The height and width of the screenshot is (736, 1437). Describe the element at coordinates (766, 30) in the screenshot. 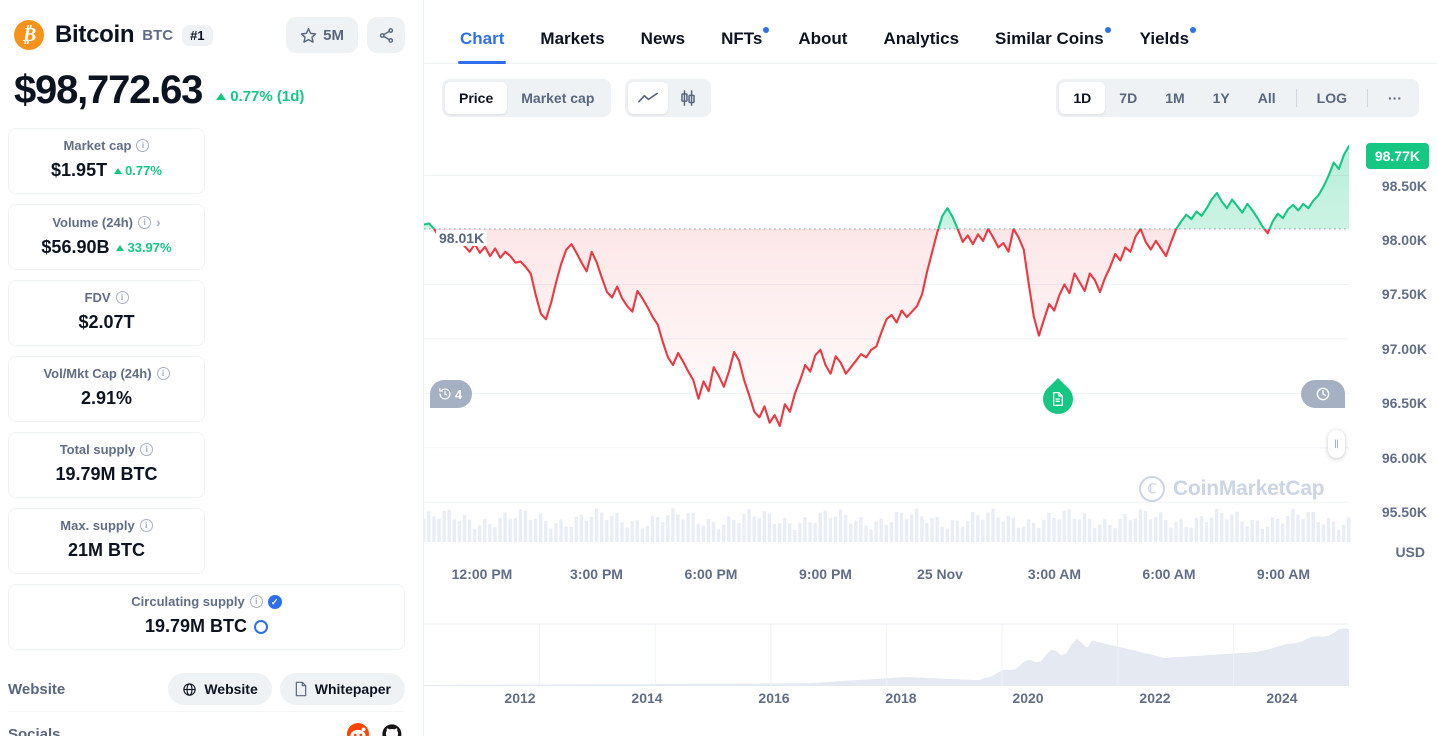

I see `tab-badge-dot` at that location.